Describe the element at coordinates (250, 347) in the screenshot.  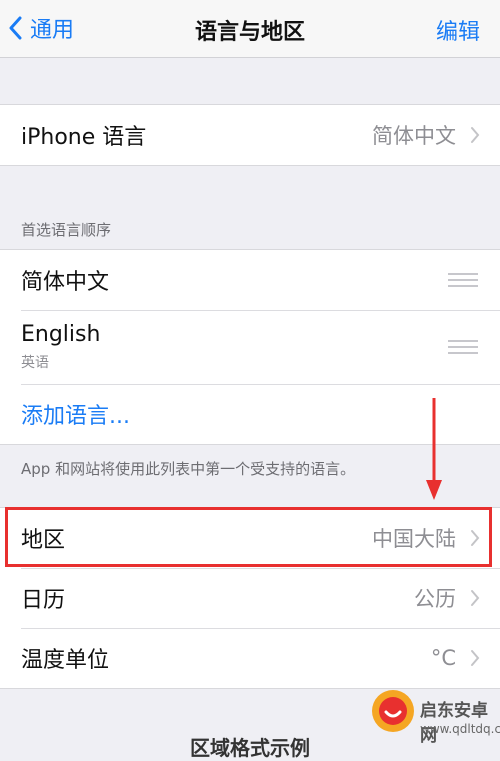
I see `language-row-english: English 英语` at that location.